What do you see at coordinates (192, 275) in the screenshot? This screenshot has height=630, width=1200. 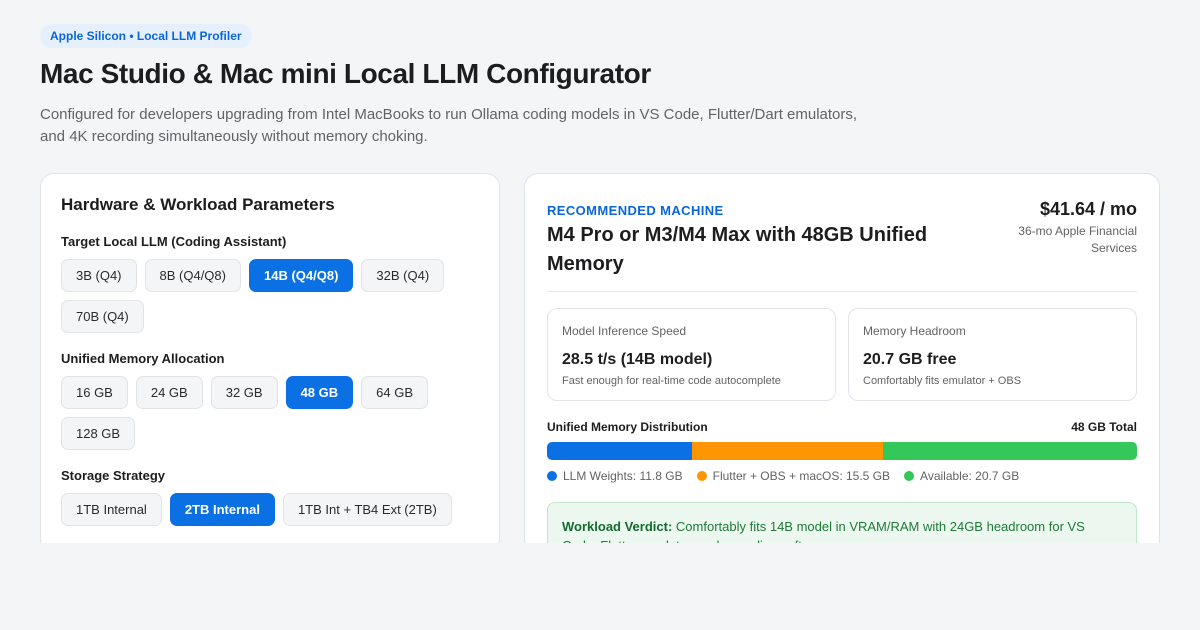 I see `llm-option: 8B (Q4/Q8)` at bounding box center [192, 275].